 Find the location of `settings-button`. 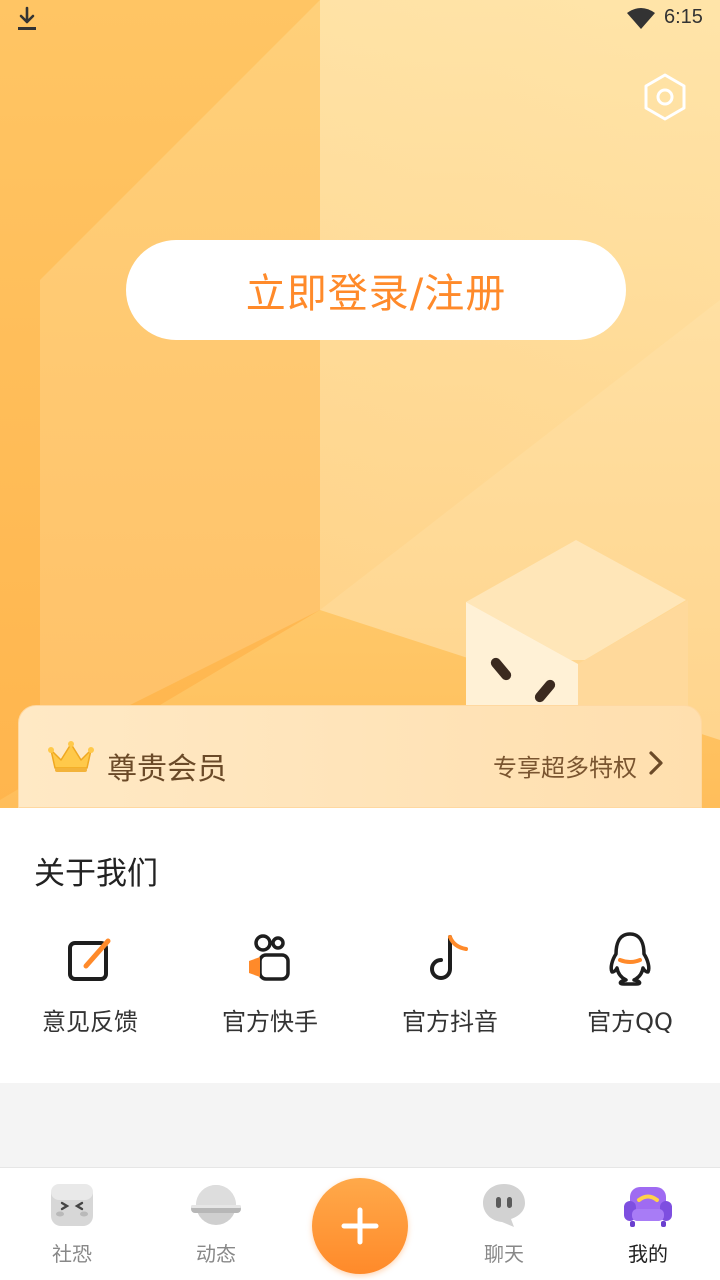

settings-button is located at coordinates (665, 97).